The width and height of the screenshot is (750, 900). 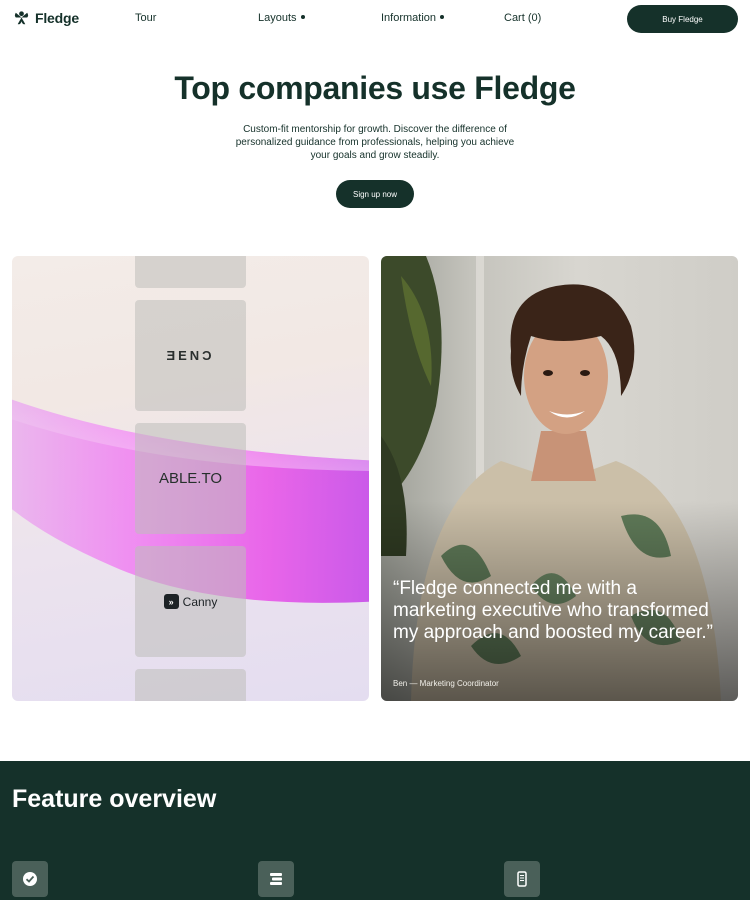 What do you see at coordinates (171, 601) in the screenshot?
I see `canny-icon: »` at bounding box center [171, 601].